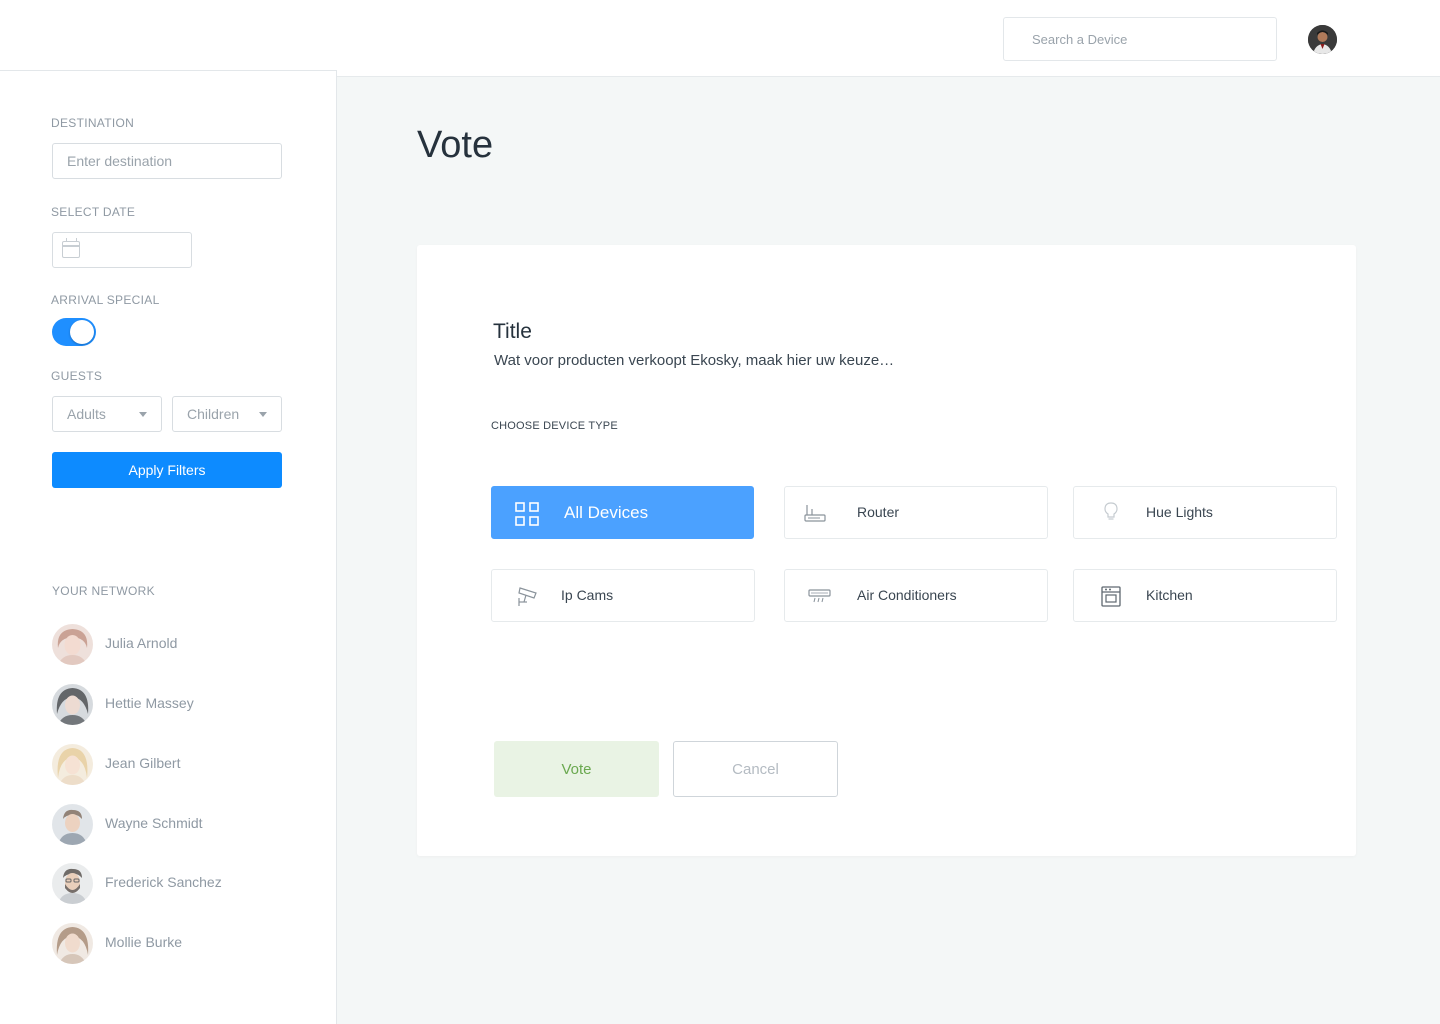  Describe the element at coordinates (878, 512) in the screenshot. I see `device-option-label: Router` at that location.